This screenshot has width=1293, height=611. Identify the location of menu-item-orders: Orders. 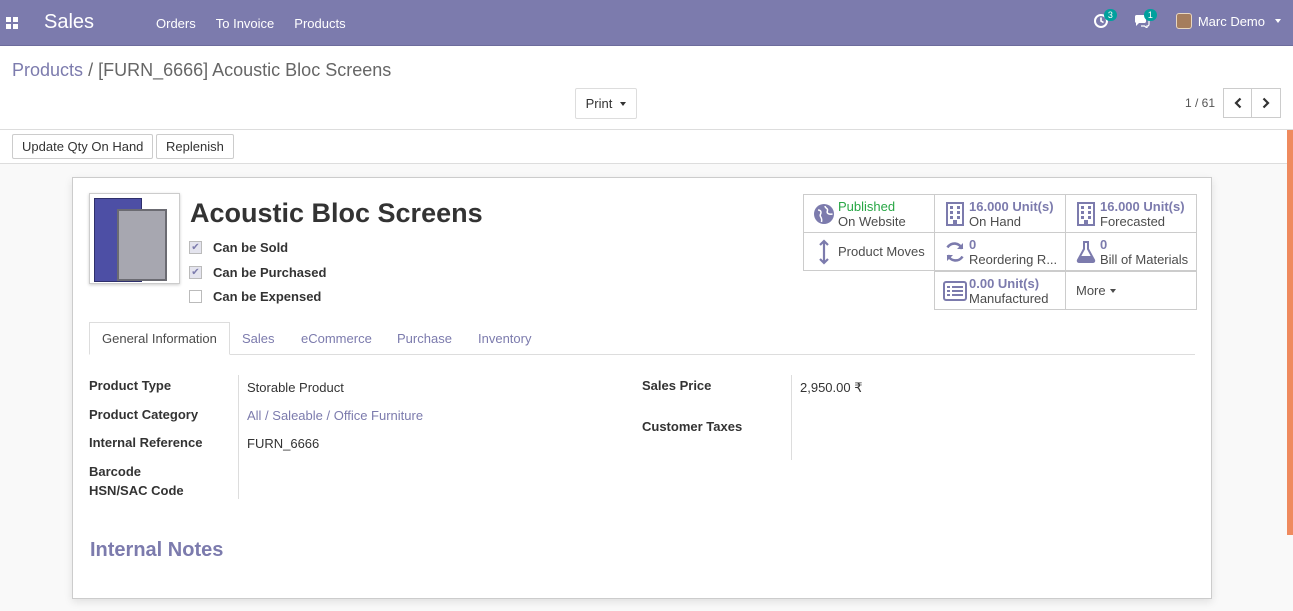
(176, 23).